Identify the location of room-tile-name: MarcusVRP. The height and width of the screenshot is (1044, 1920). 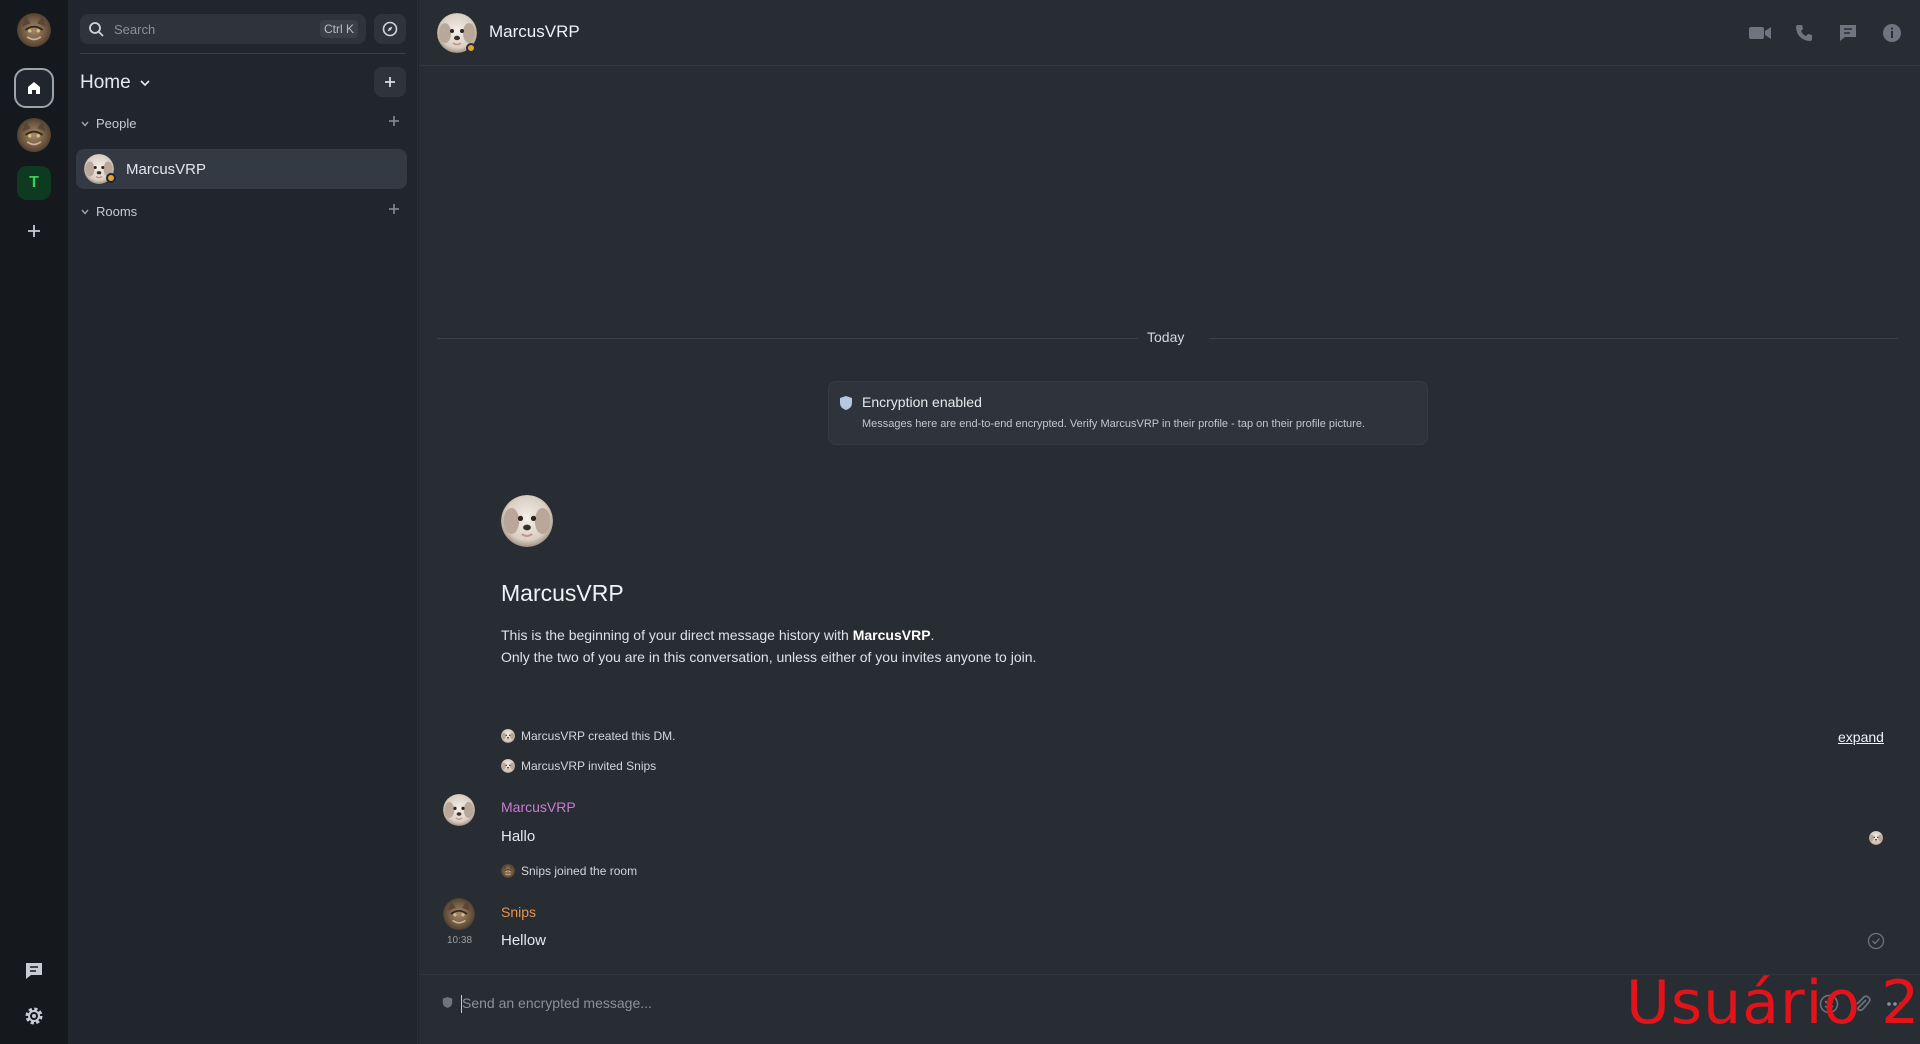
(166, 169).